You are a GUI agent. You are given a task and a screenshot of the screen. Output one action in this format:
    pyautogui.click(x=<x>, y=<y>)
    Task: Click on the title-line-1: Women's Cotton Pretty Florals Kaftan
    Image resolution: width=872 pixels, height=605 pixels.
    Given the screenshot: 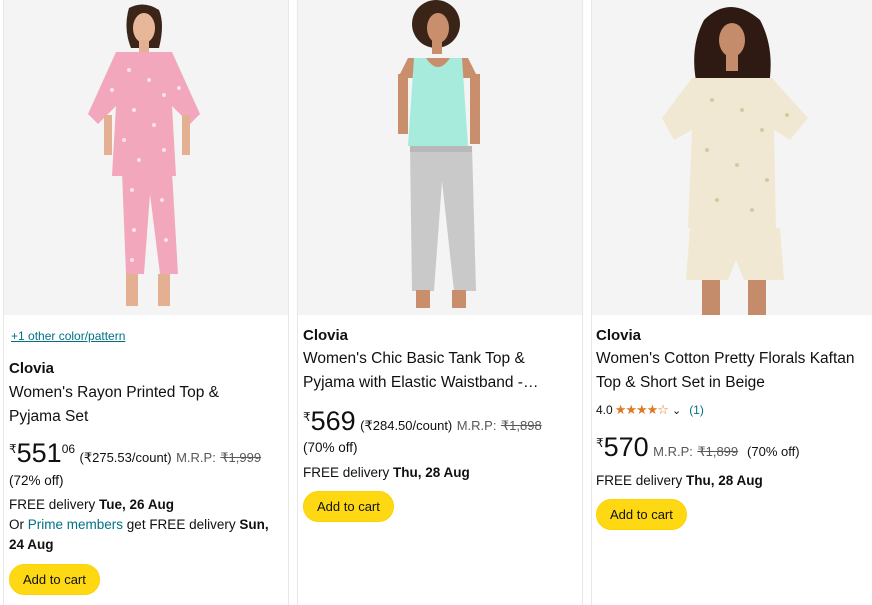 What is the action you would take?
    pyautogui.click(x=725, y=358)
    